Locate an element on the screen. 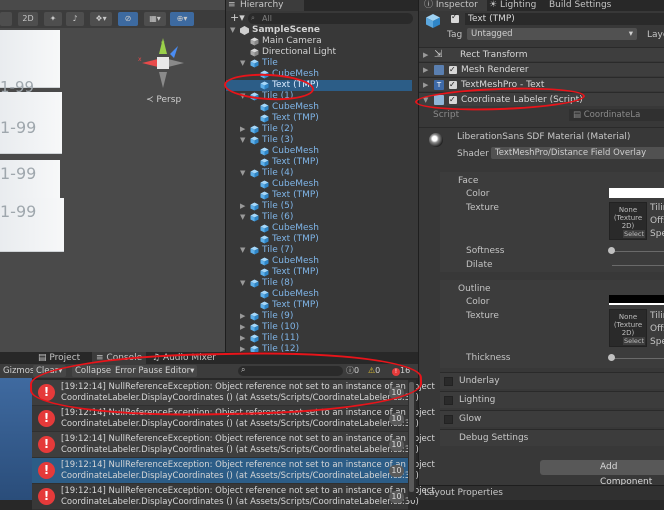 The height and width of the screenshot is (510, 664). projection-label: ≺ Persp is located at coordinates (163, 100).